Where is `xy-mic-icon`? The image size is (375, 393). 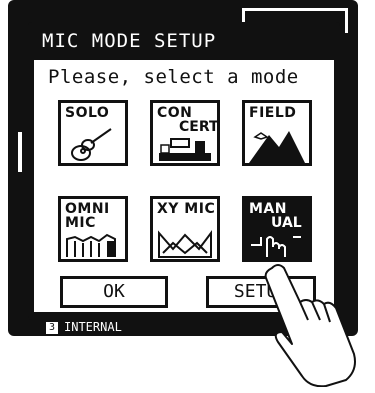 xy-mic-icon is located at coordinates (185, 244).